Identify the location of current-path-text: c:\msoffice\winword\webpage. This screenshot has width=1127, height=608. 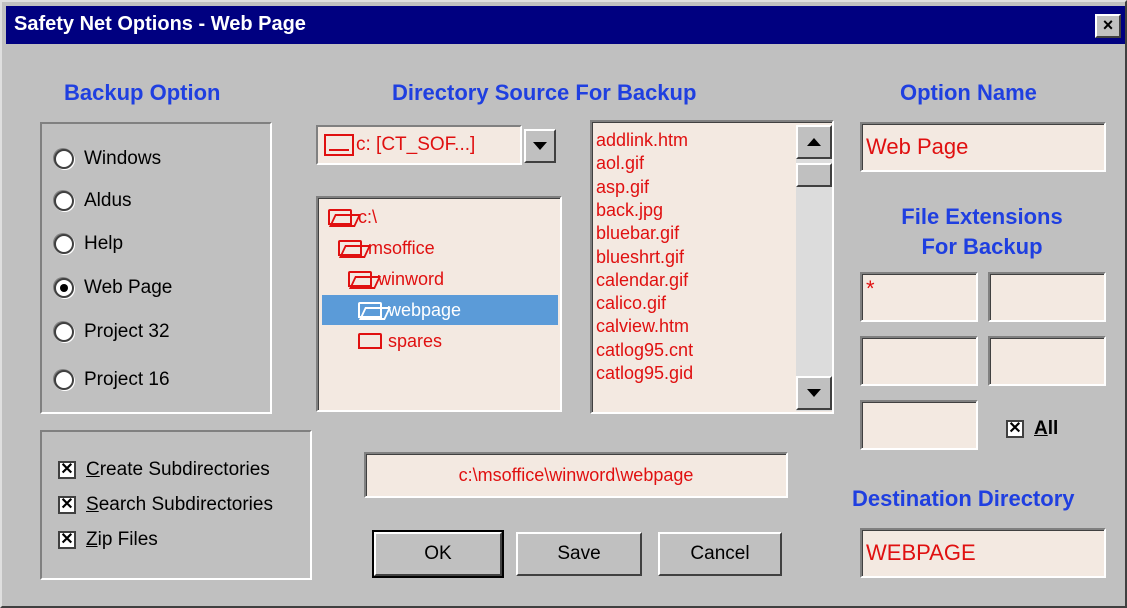
(576, 474).